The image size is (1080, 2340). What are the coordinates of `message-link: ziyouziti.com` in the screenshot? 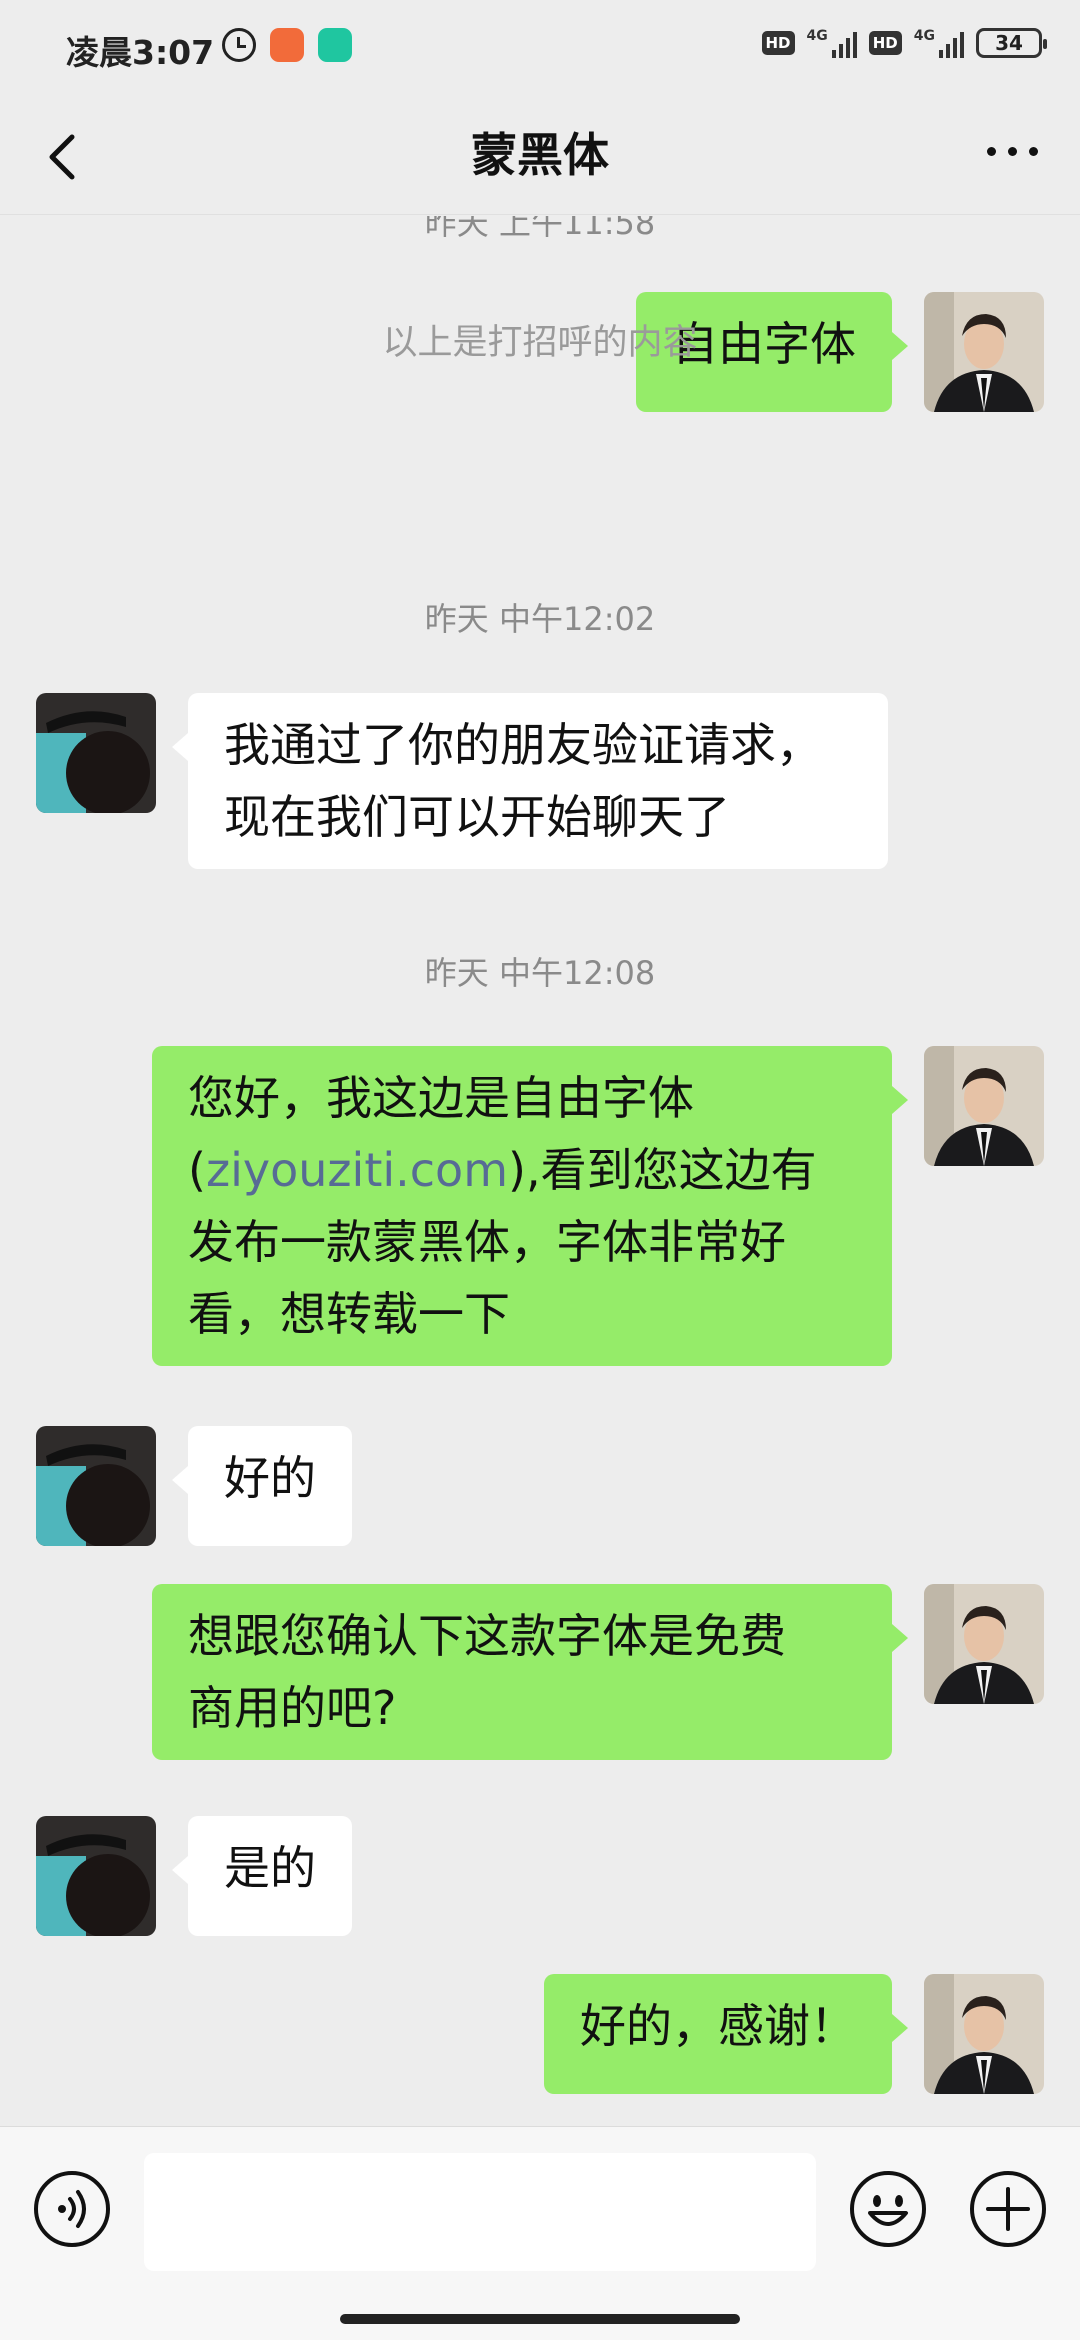 It's located at (357, 1170).